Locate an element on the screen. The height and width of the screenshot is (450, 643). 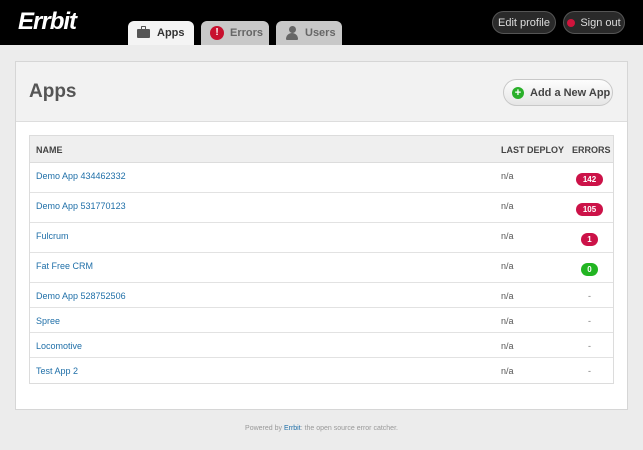
app-link: Locomotive is located at coordinates (59, 346).